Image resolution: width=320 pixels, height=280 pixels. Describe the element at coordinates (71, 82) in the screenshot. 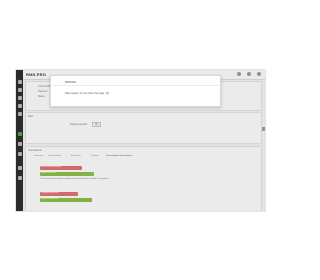

I see `dialog-title: PAYDAY` at that location.